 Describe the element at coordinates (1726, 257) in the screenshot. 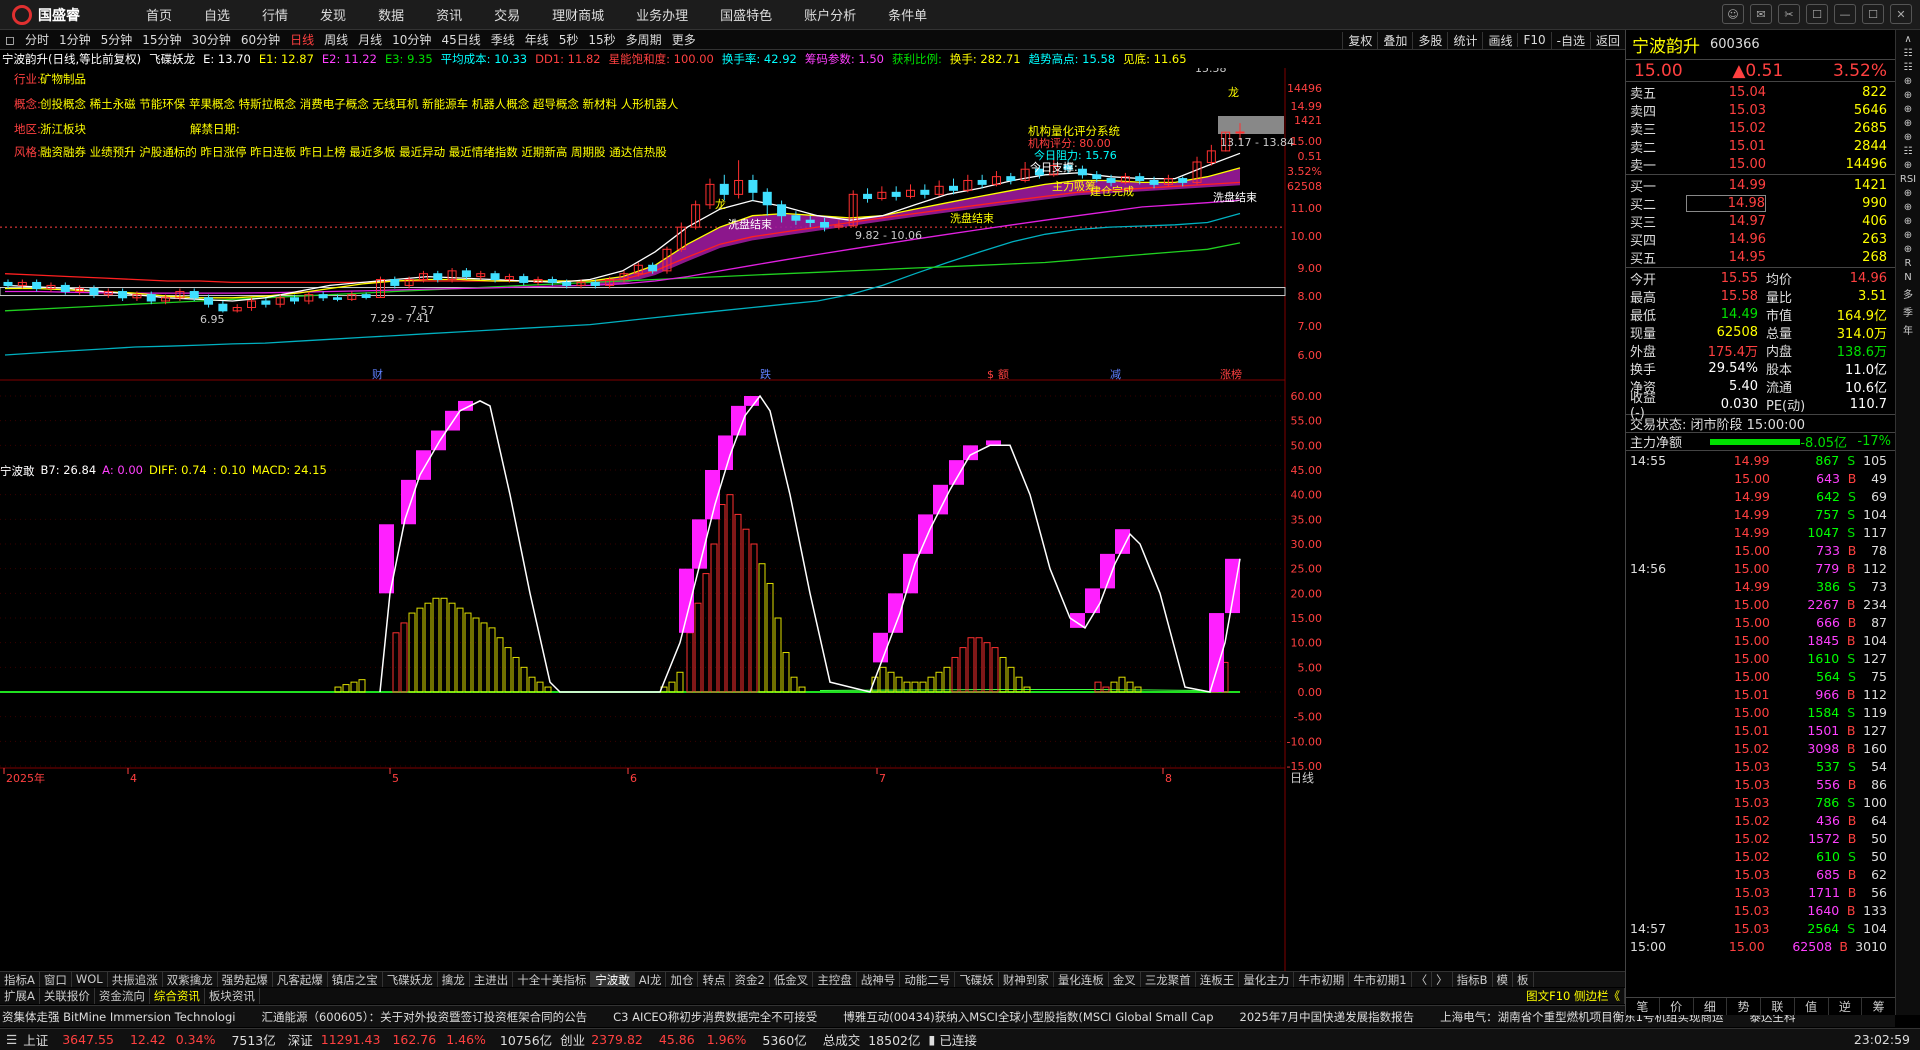

I see `bid-price: 14.95` at that location.